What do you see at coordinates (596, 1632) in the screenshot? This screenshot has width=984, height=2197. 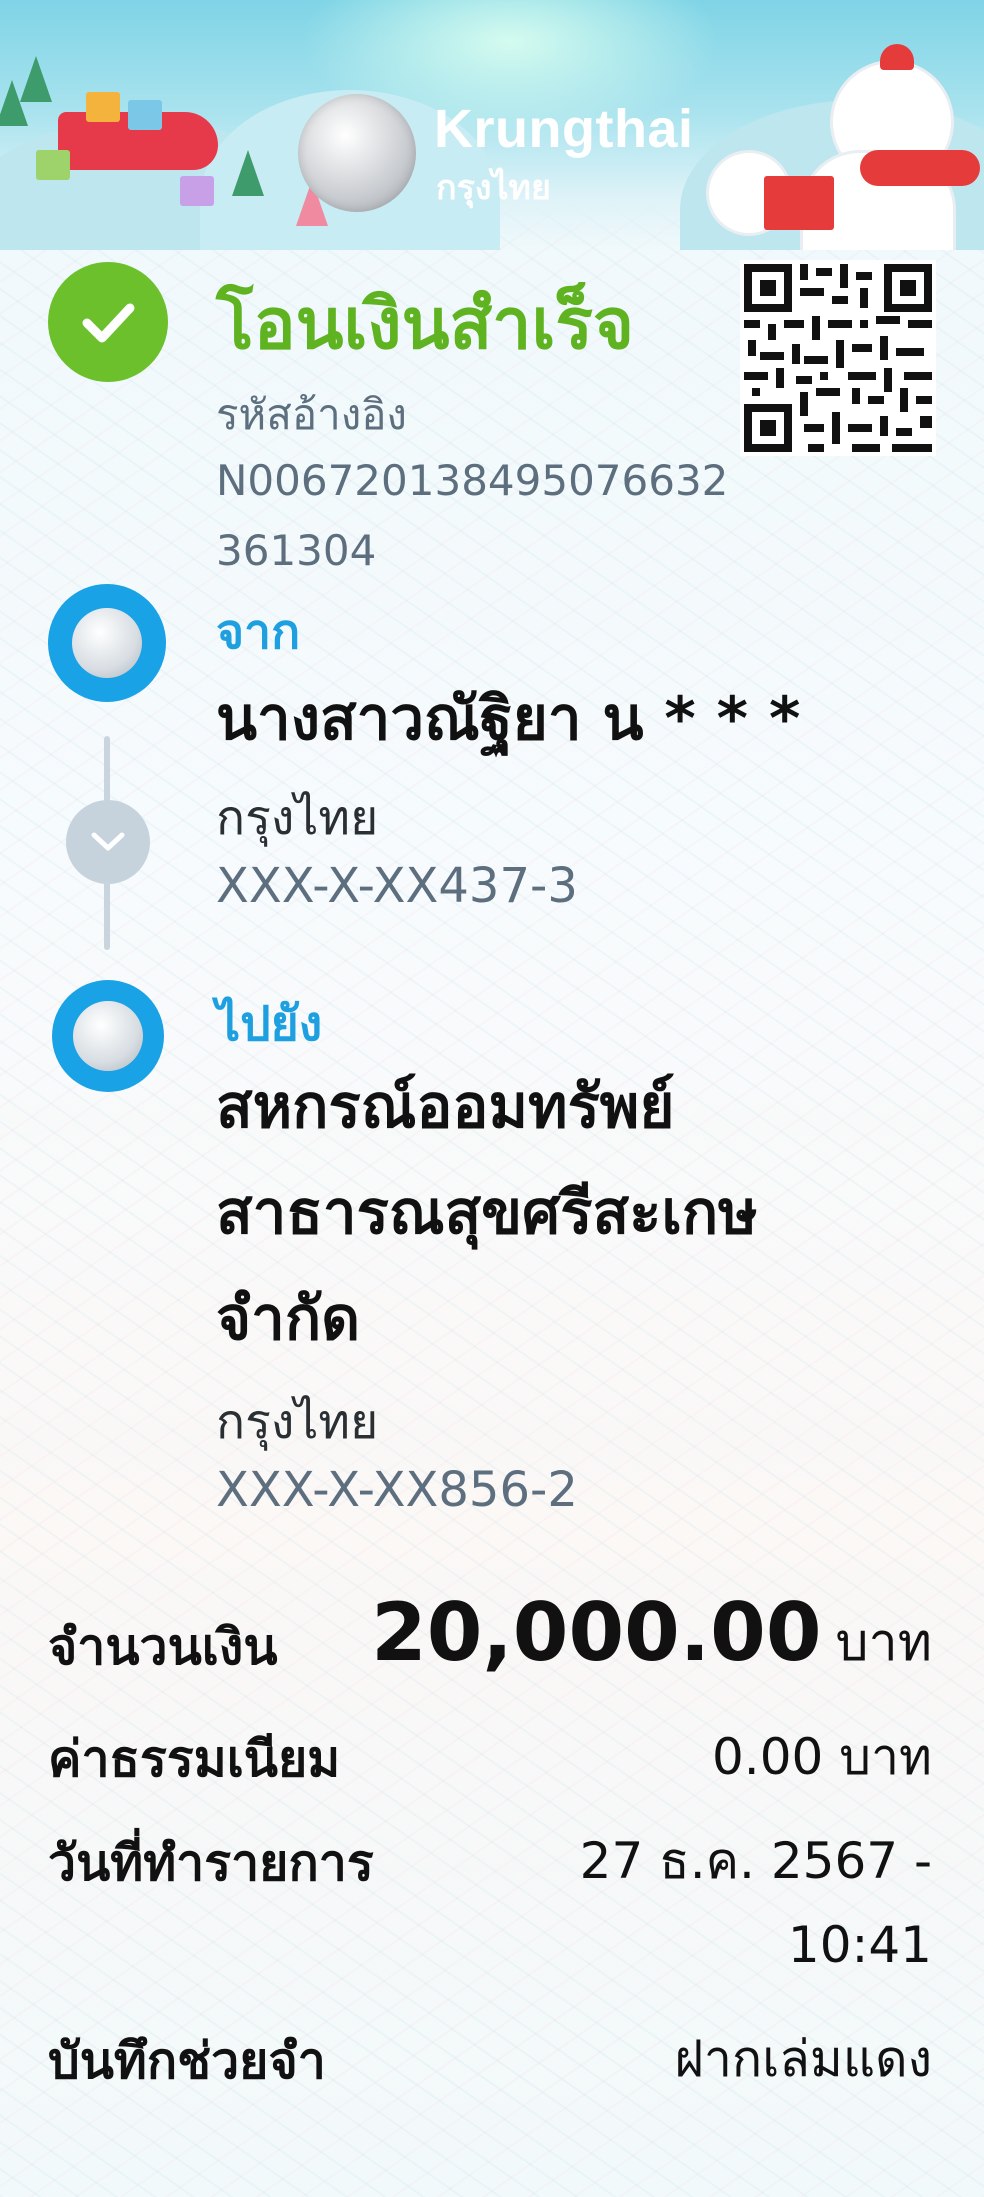 I see `amount-value: 20,000.00` at bounding box center [596, 1632].